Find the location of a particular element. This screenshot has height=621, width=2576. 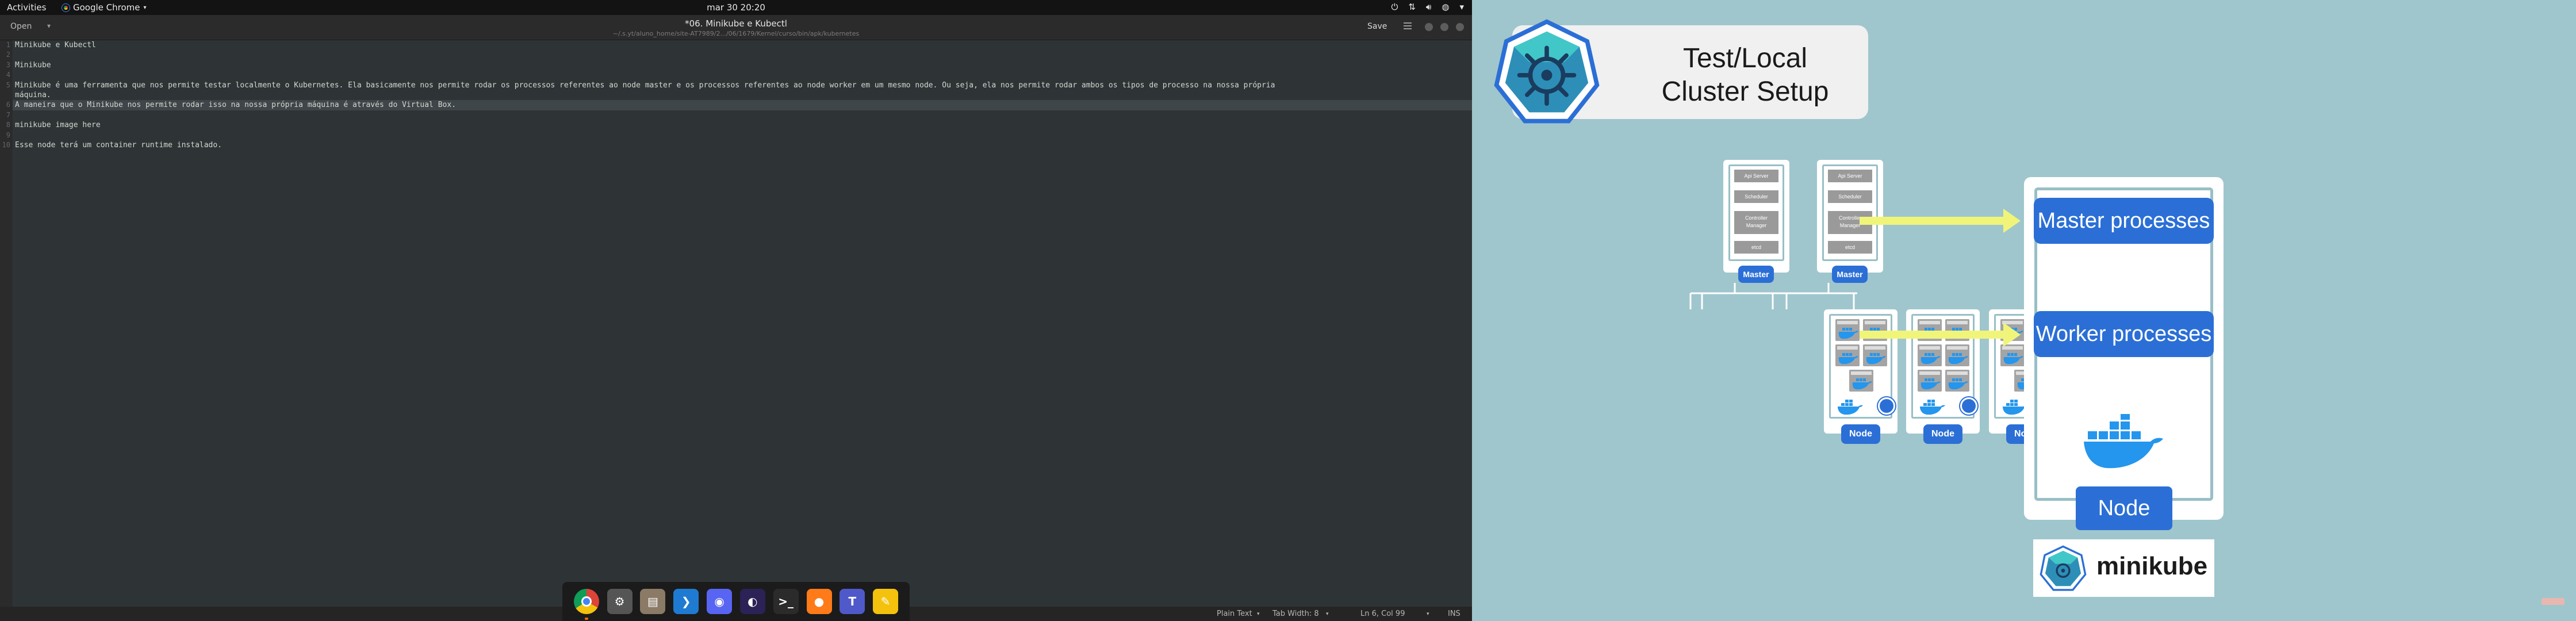

editor-line: minikube image here is located at coordinates (742, 125).